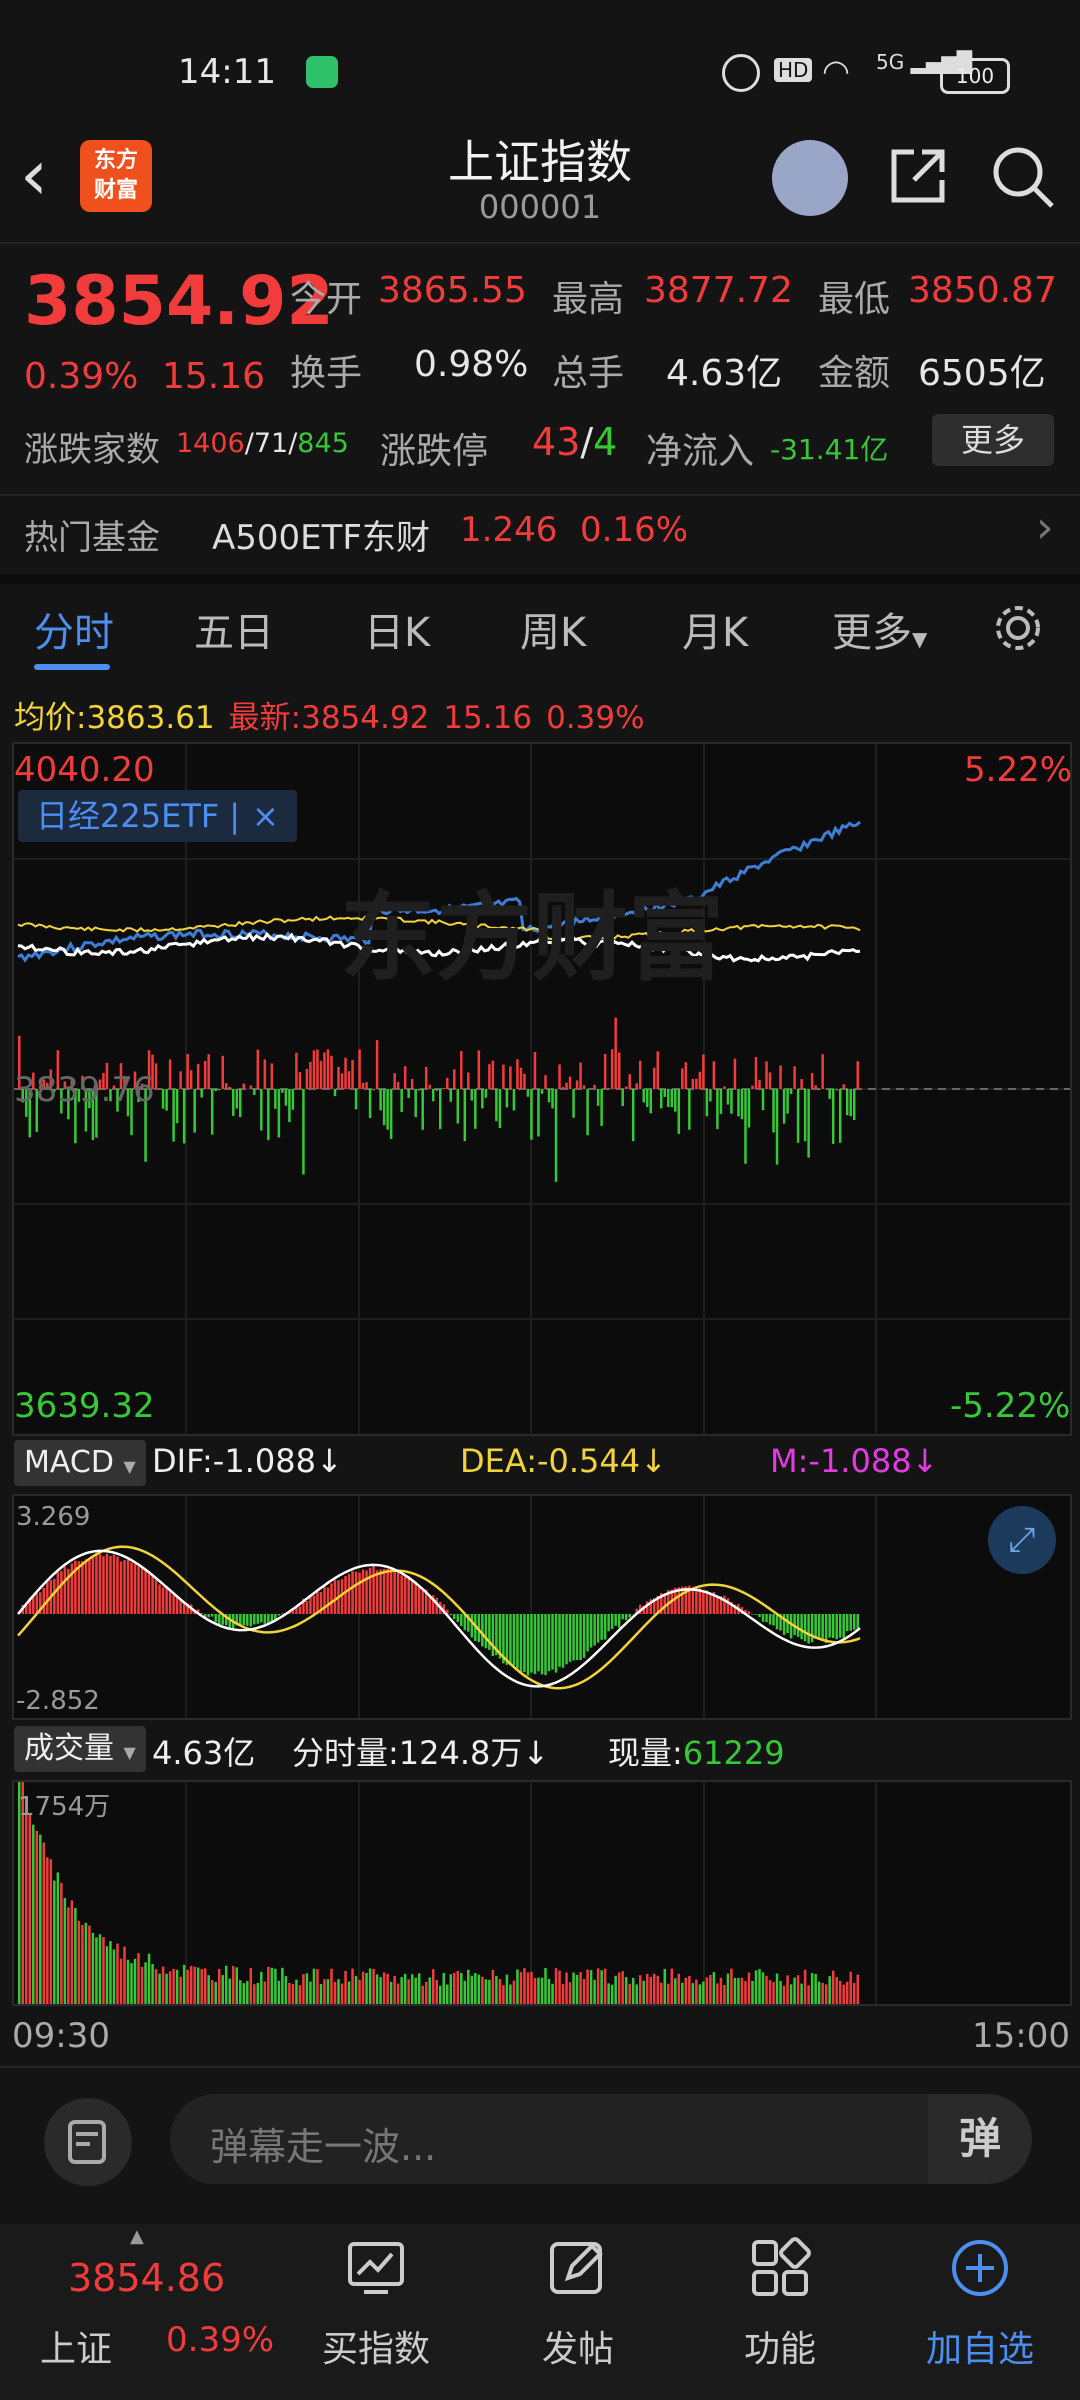 The height and width of the screenshot is (2400, 1080). What do you see at coordinates (74, 629) in the screenshot?
I see `tab-intraday: 分时` at bounding box center [74, 629].